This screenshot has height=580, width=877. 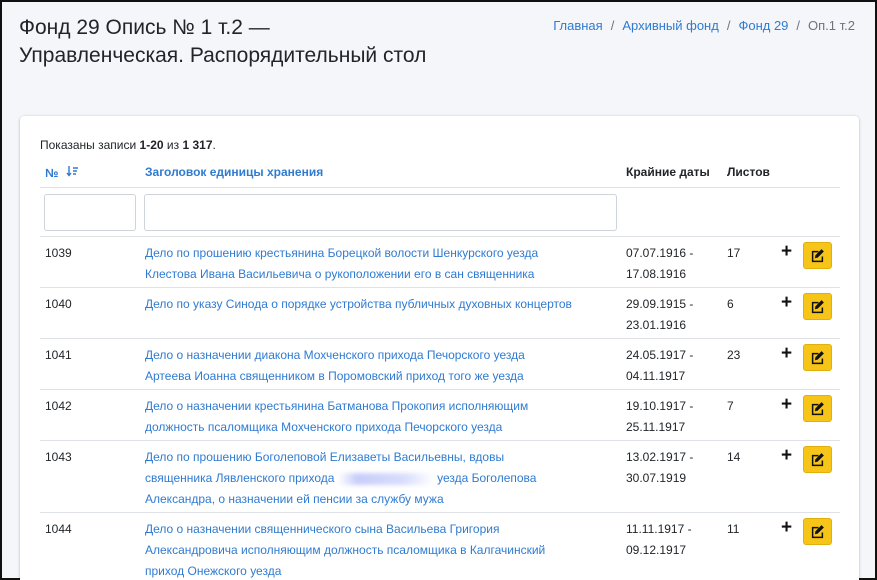 I want to click on filter-title-input, so click(x=380, y=212).